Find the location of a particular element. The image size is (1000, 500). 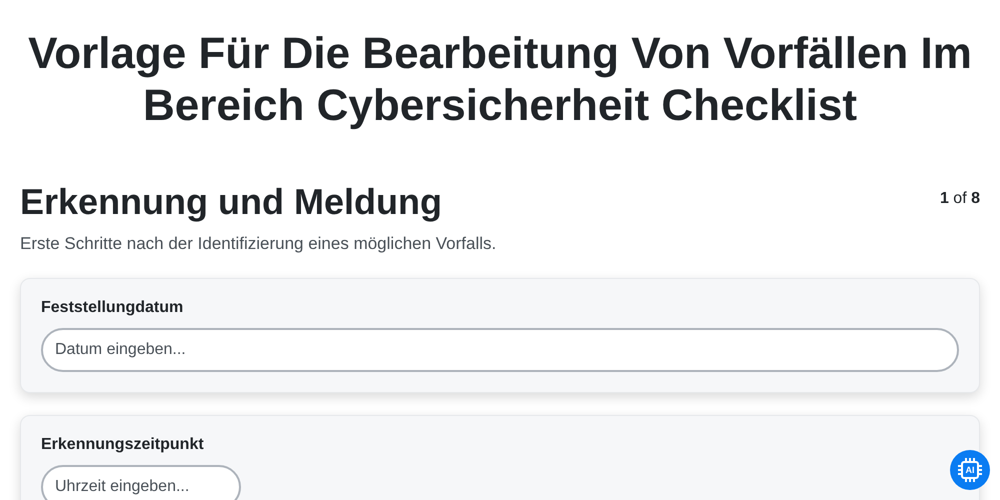

ai-label: AI is located at coordinates (970, 470).